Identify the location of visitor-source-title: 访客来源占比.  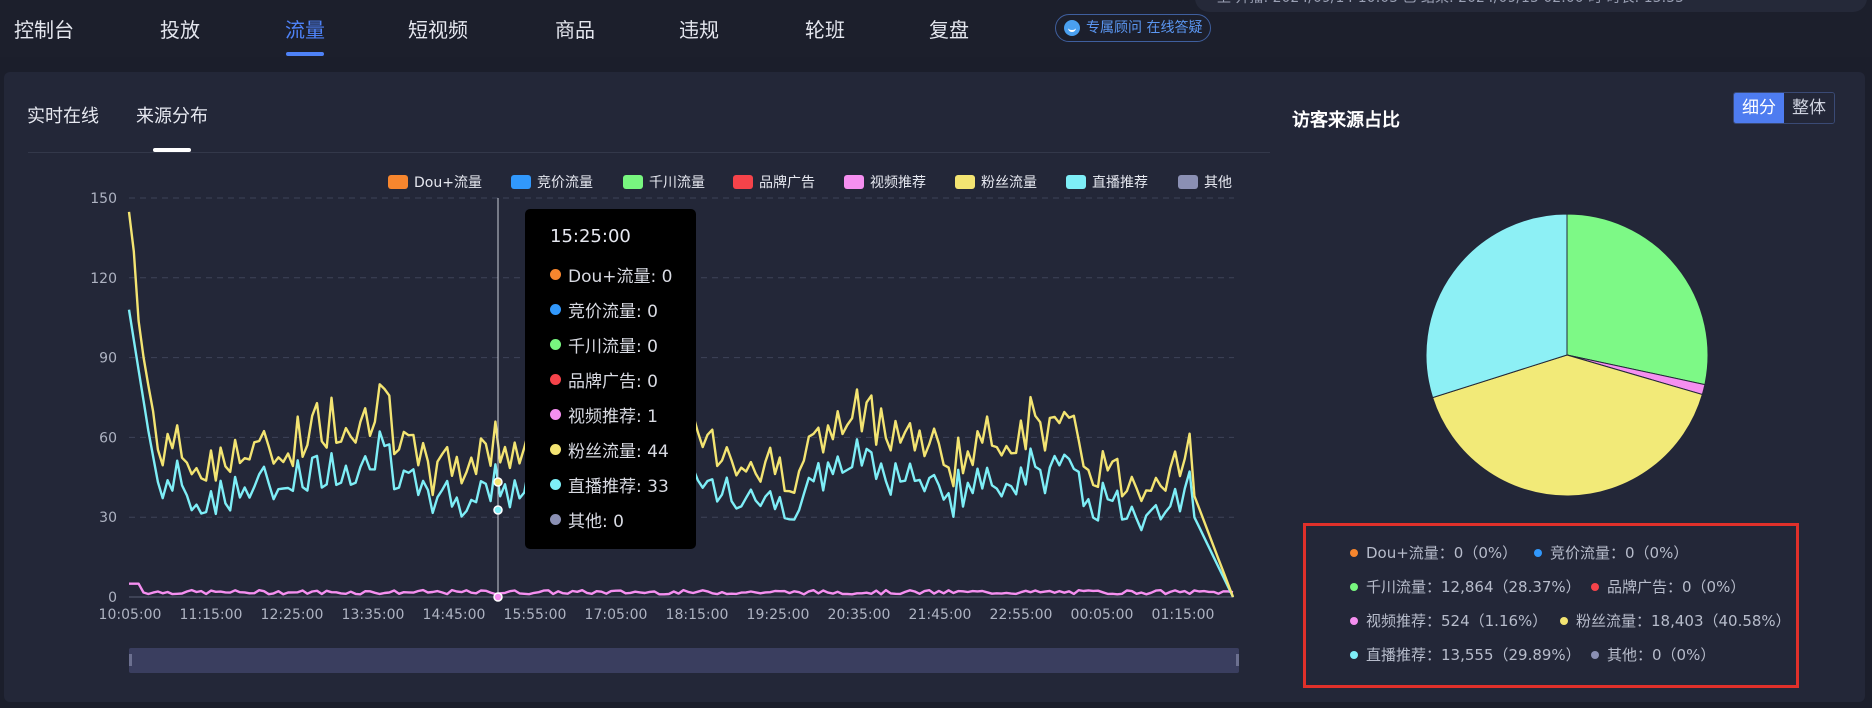
(1346, 120).